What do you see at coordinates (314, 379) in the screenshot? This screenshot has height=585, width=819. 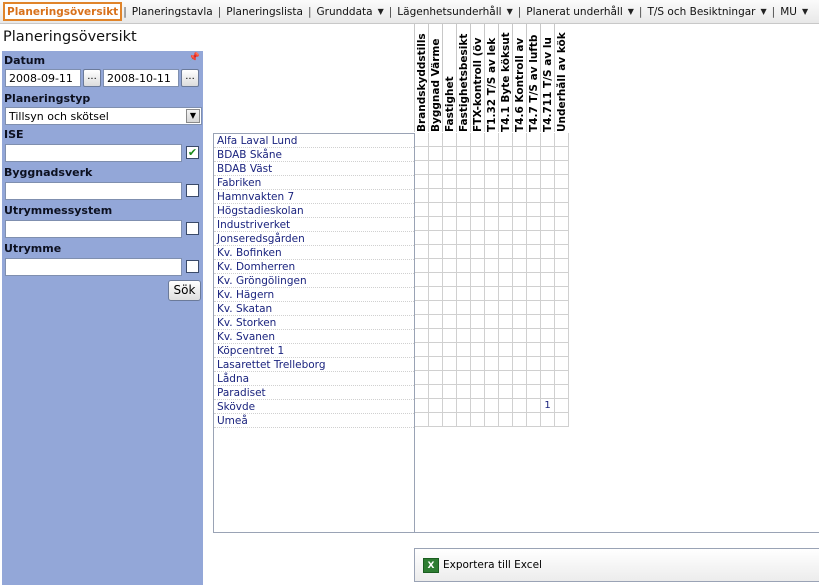 I see `property-row: Lådna` at bounding box center [314, 379].